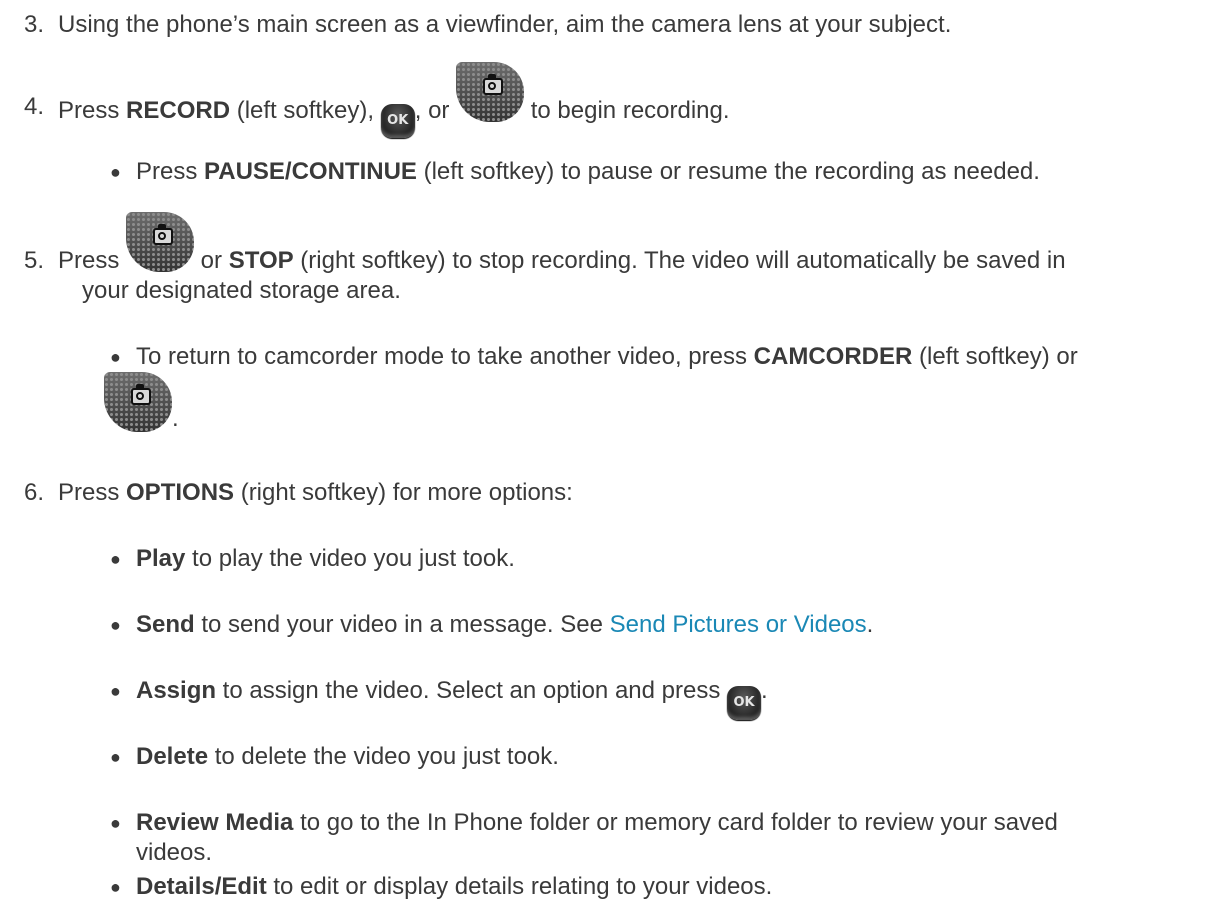 This screenshot has width=1223, height=902. I want to click on softkey-label: RECORD, so click(178, 110).